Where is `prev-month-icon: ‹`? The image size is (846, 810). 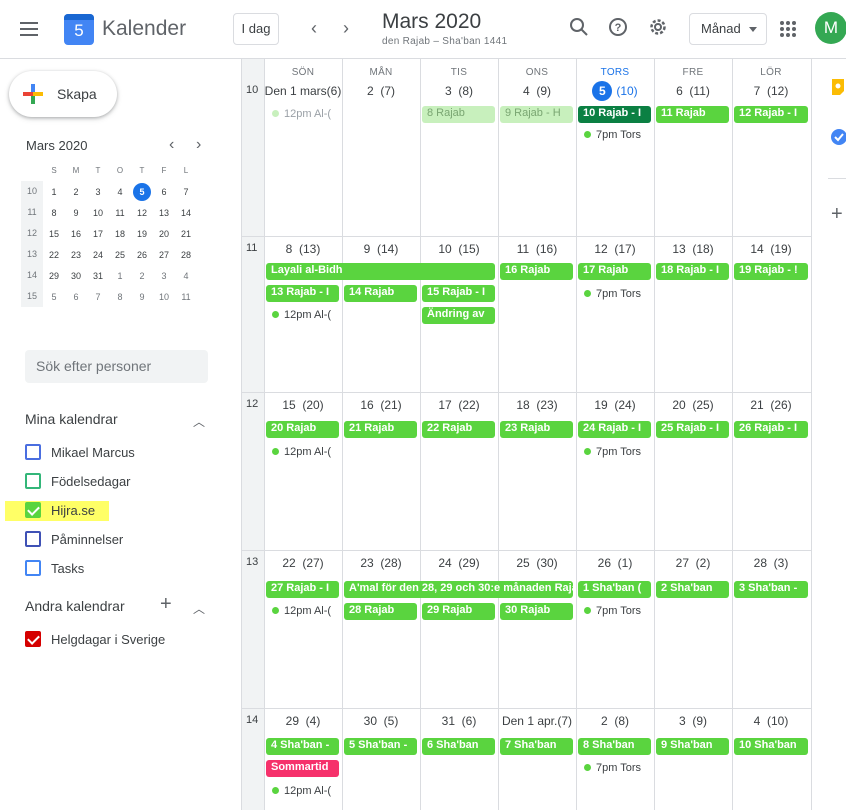
prev-month-icon: ‹ is located at coordinates (314, 28).